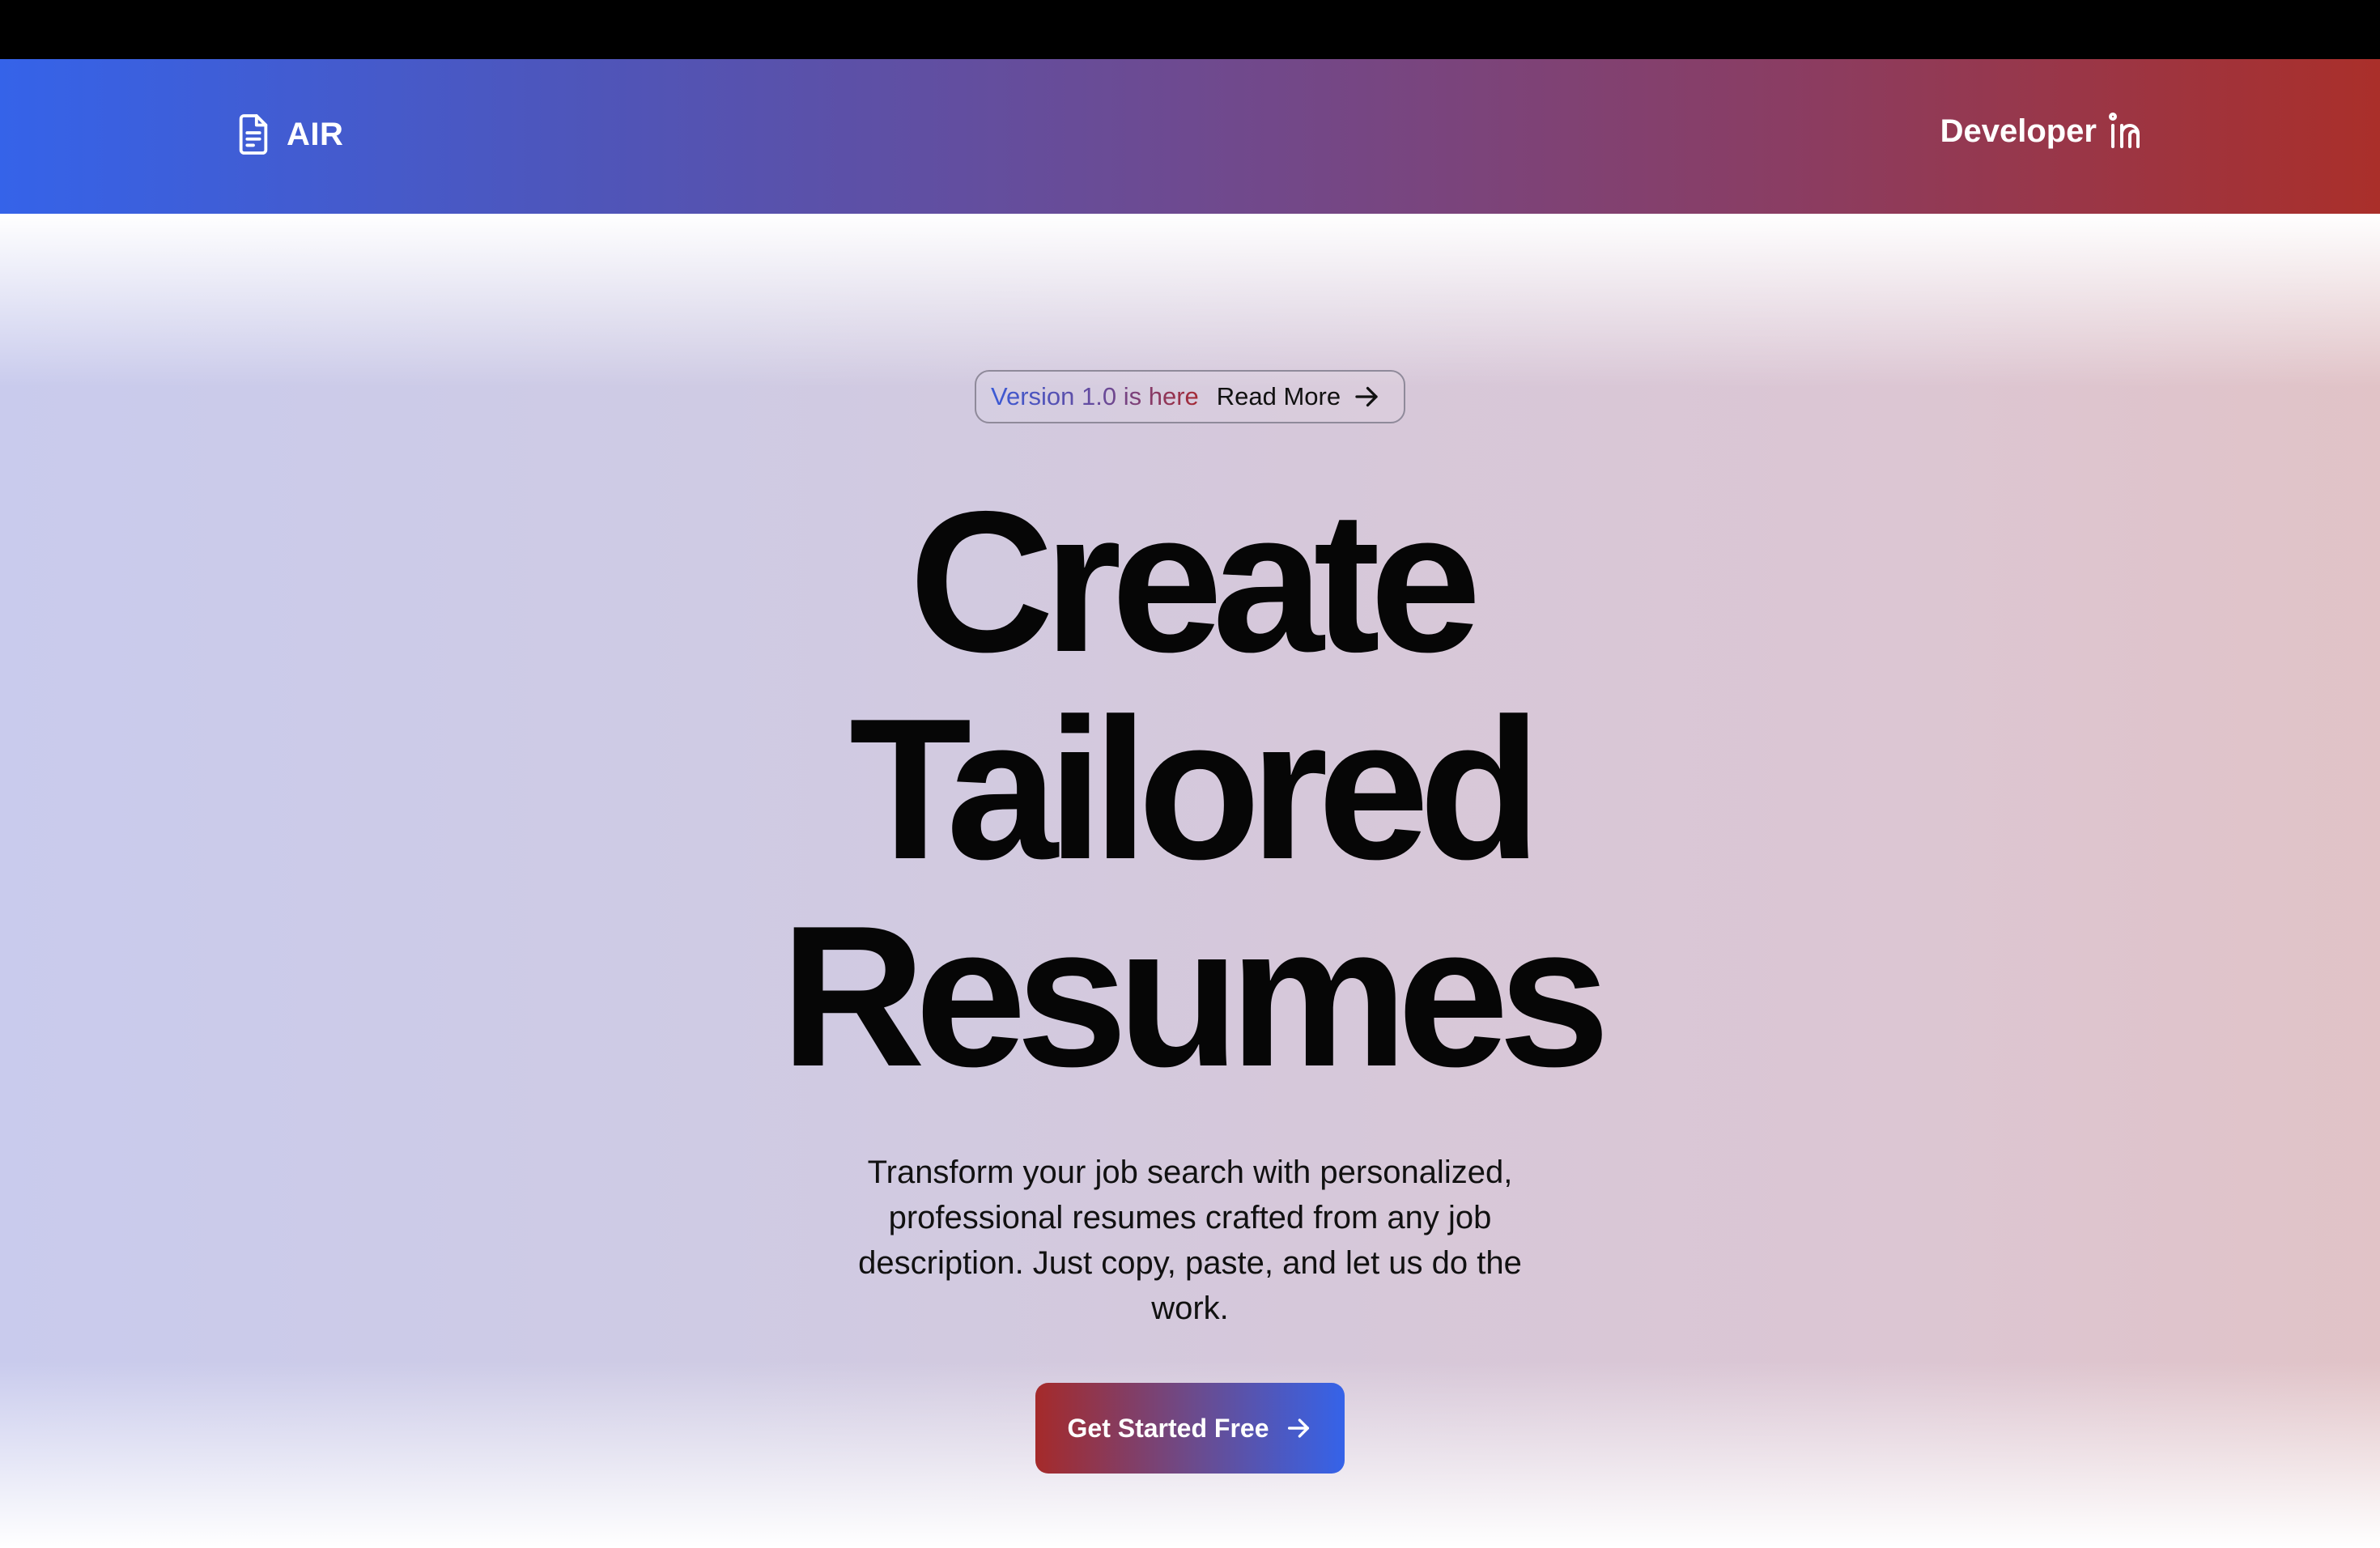 This screenshot has height=1548, width=2380. Describe the element at coordinates (1195, 788) in the screenshot. I see `headline-line-2: Tailored` at that location.